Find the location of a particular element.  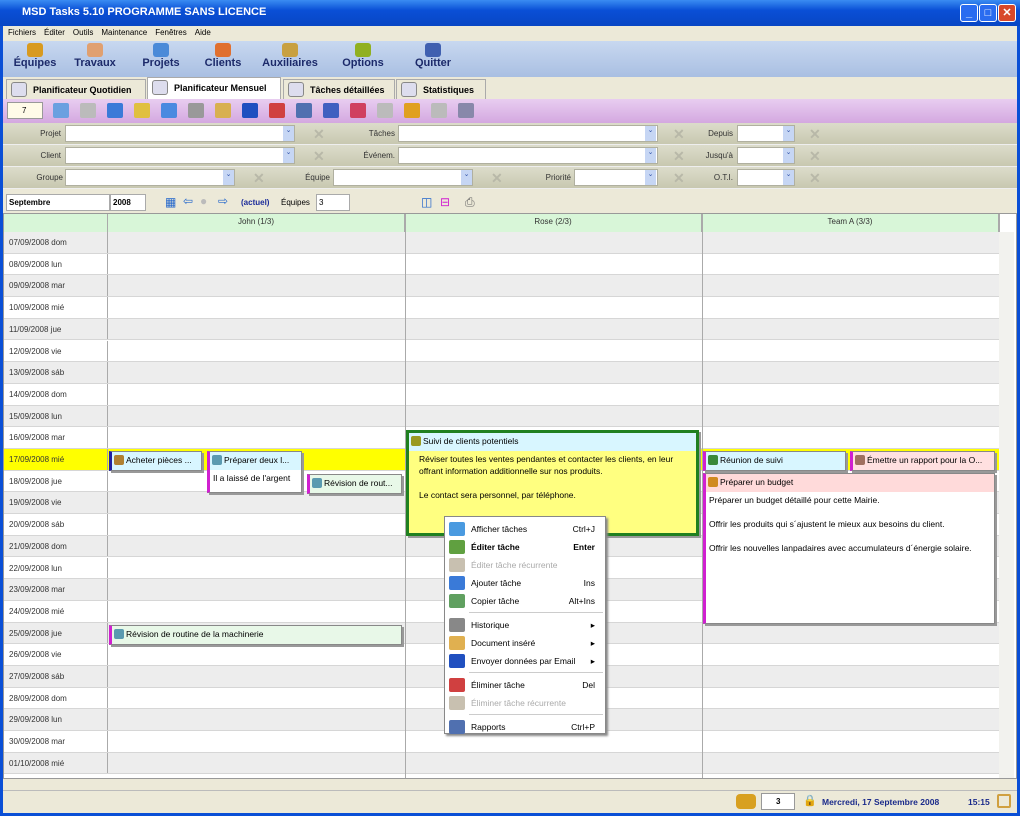

previous-arrow-icon: ⇦ is located at coordinates (188, 201).